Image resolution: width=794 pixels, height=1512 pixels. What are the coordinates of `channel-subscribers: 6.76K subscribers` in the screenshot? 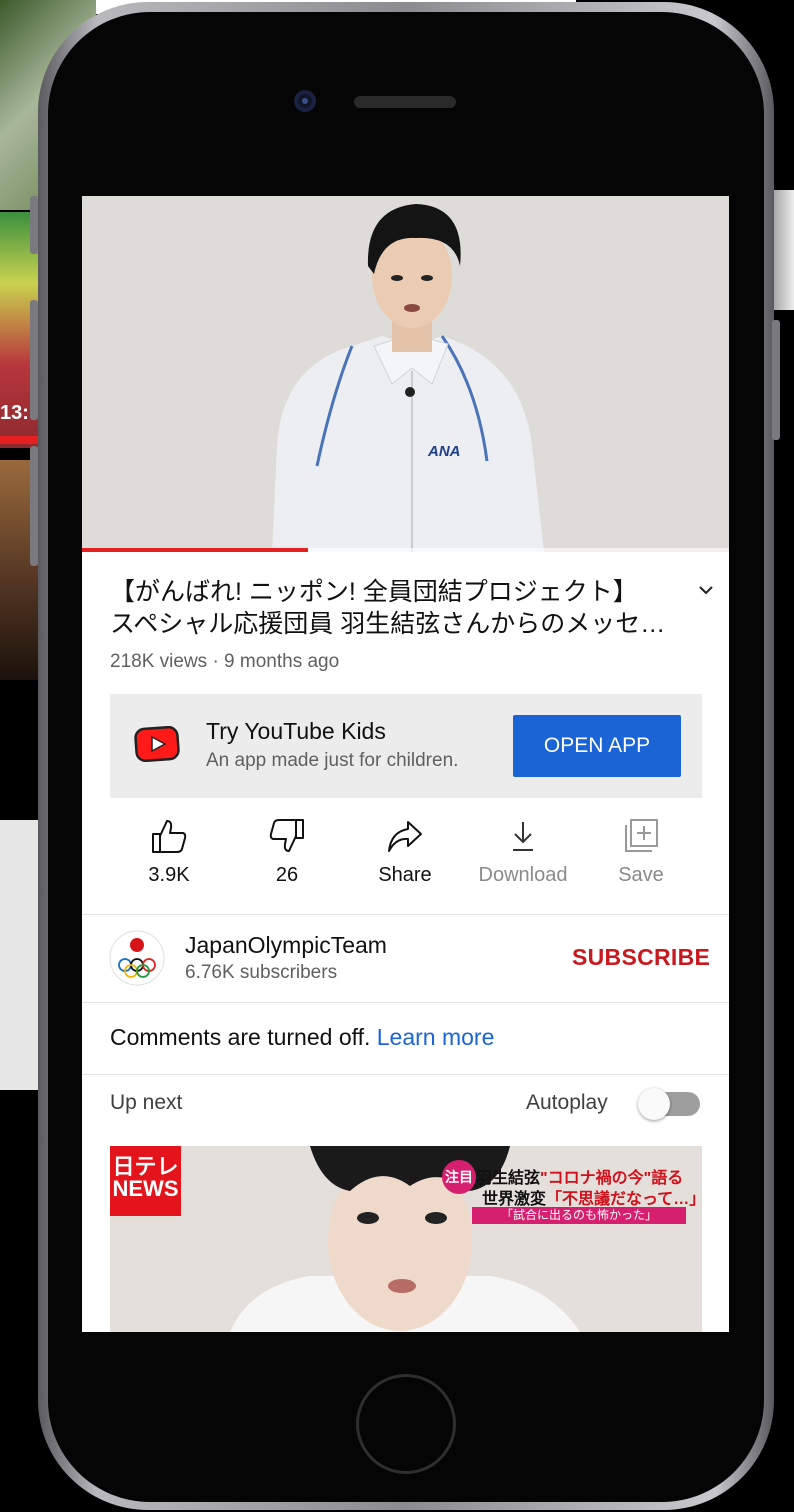 It's located at (261, 972).